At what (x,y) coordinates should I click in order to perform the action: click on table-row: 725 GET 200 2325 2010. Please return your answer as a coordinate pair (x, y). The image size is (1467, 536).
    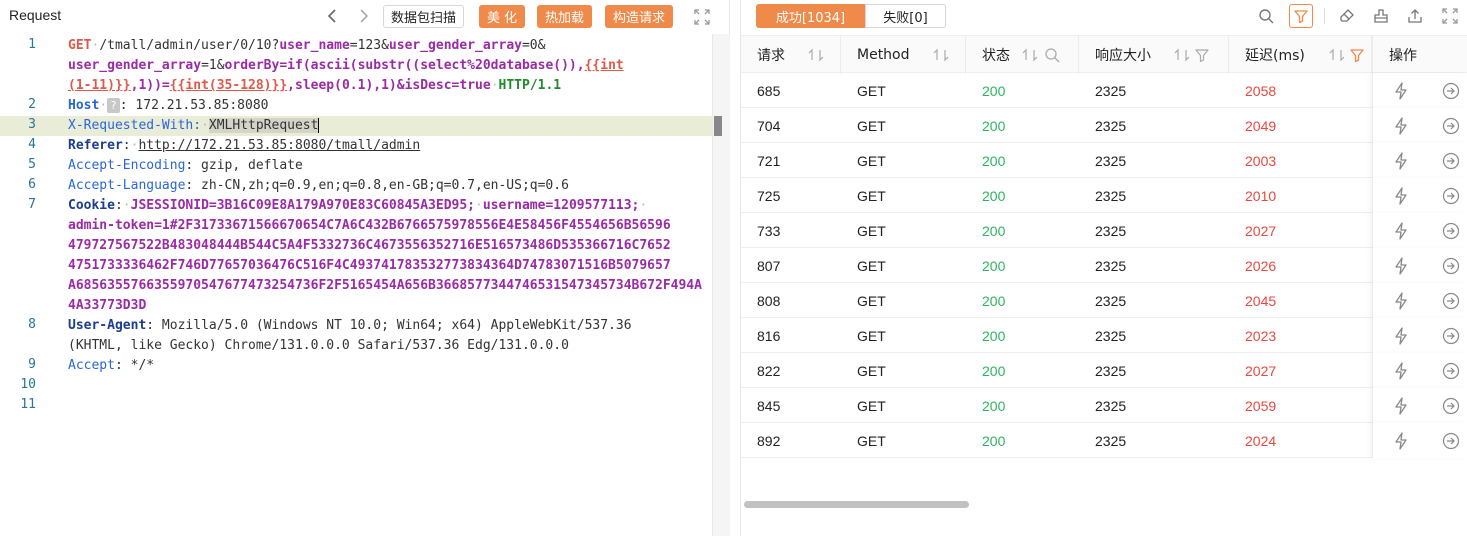
    Looking at the image, I should click on (1104, 195).